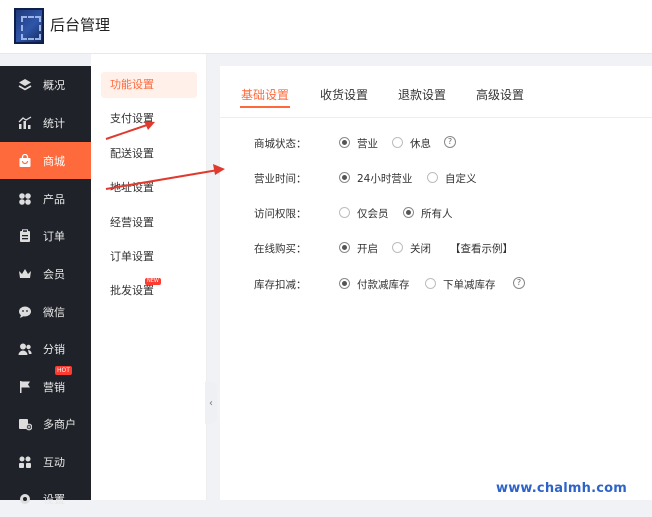 Image resolution: width=652 pixels, height=517 pixels. Describe the element at coordinates (149, 223) in the screenshot. I see `subnav-item-business: 经营设置` at that location.